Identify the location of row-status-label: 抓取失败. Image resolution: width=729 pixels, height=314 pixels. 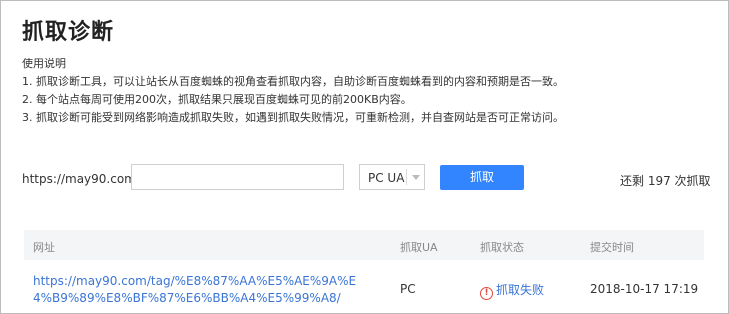
(520, 290).